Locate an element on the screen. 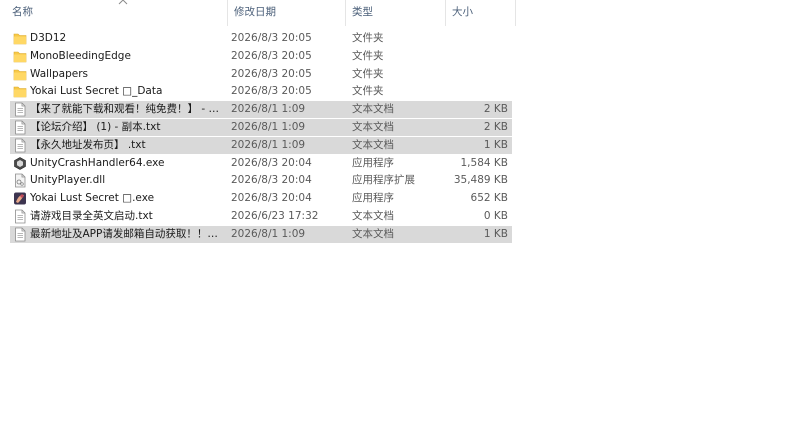 The width and height of the screenshot is (800, 433). dll-file-icon is located at coordinates (20, 180).